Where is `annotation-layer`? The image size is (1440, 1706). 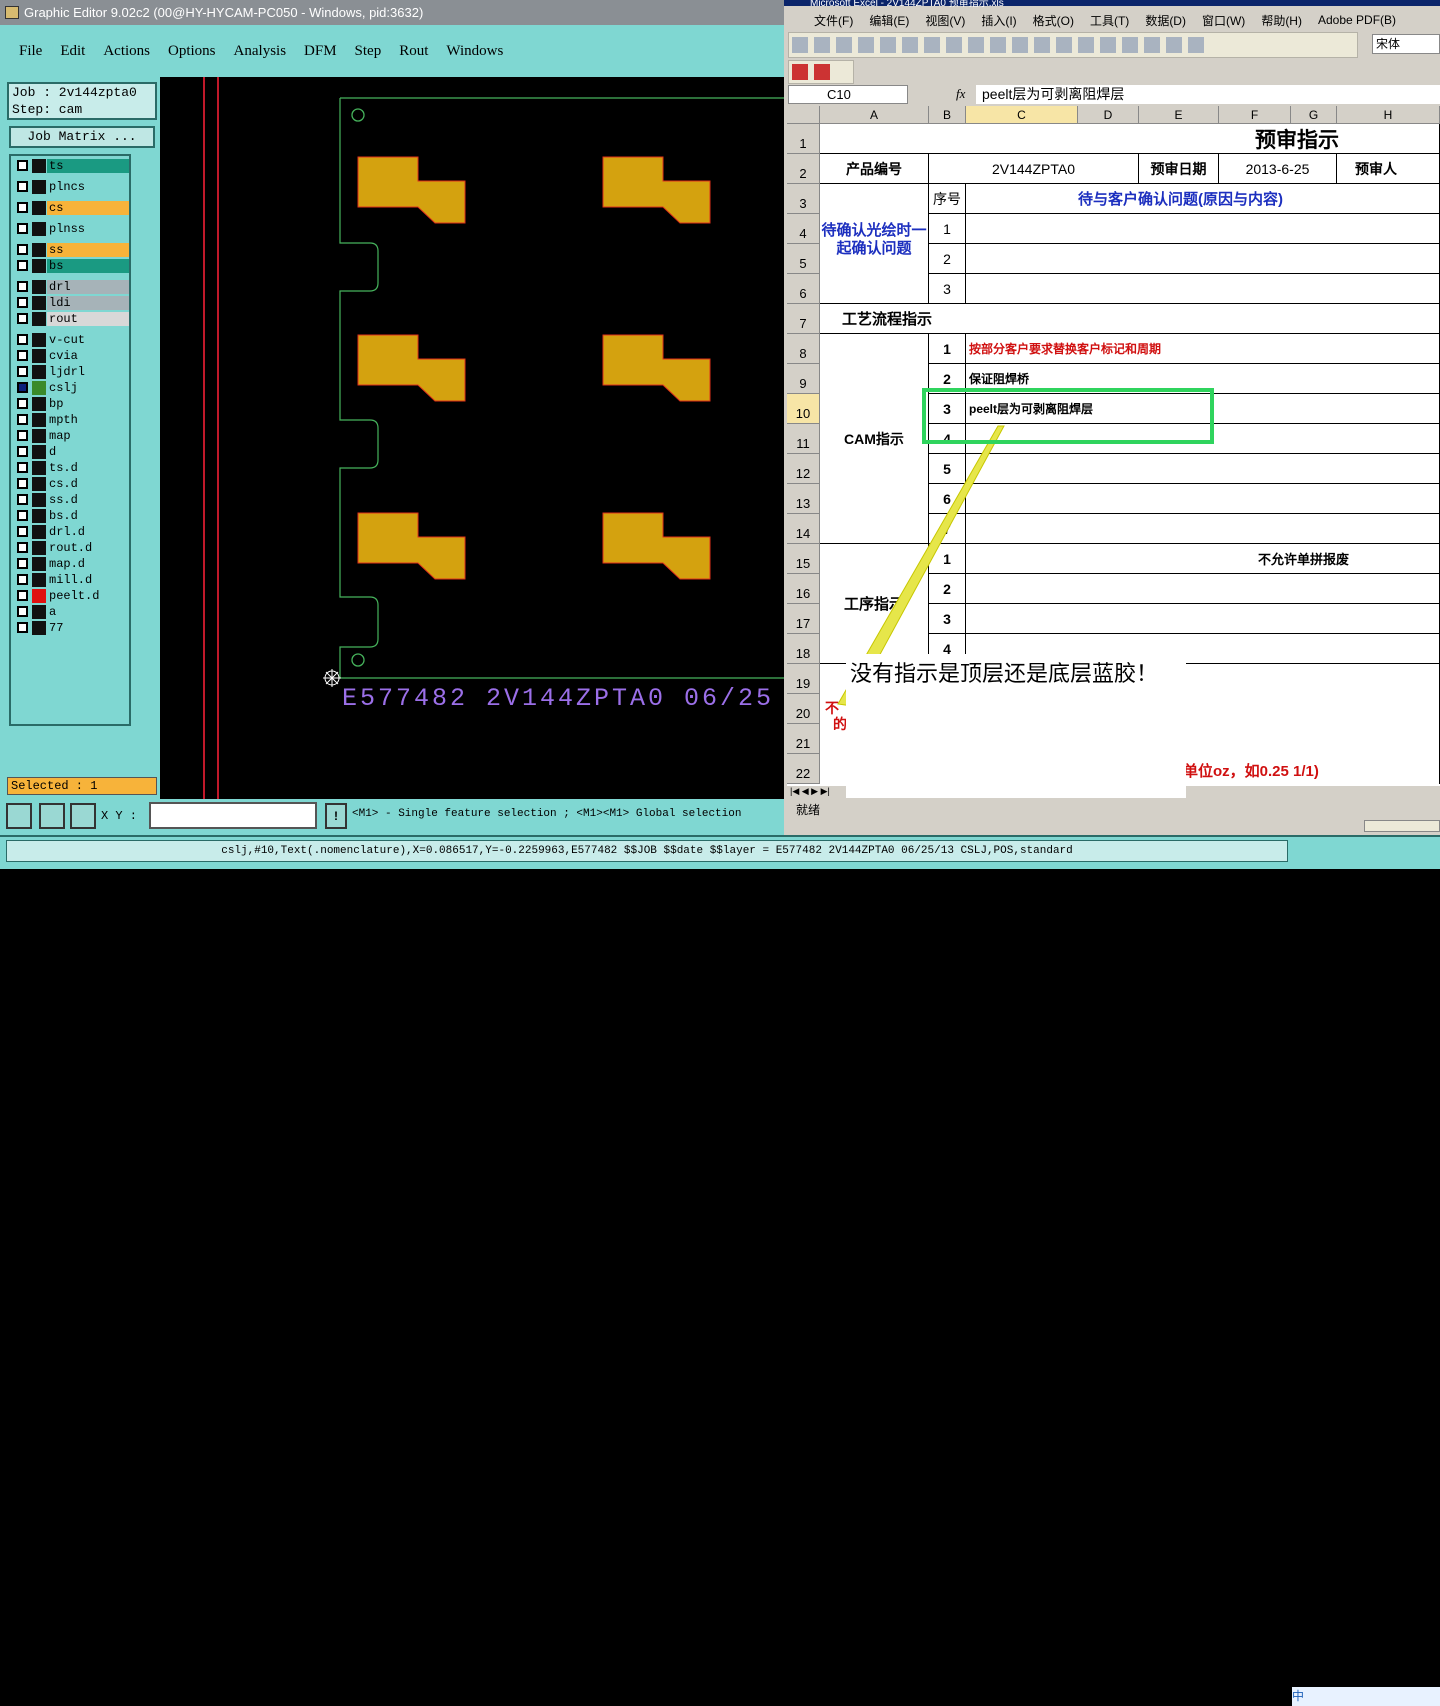 annotation-layer is located at coordinates (921, 566).